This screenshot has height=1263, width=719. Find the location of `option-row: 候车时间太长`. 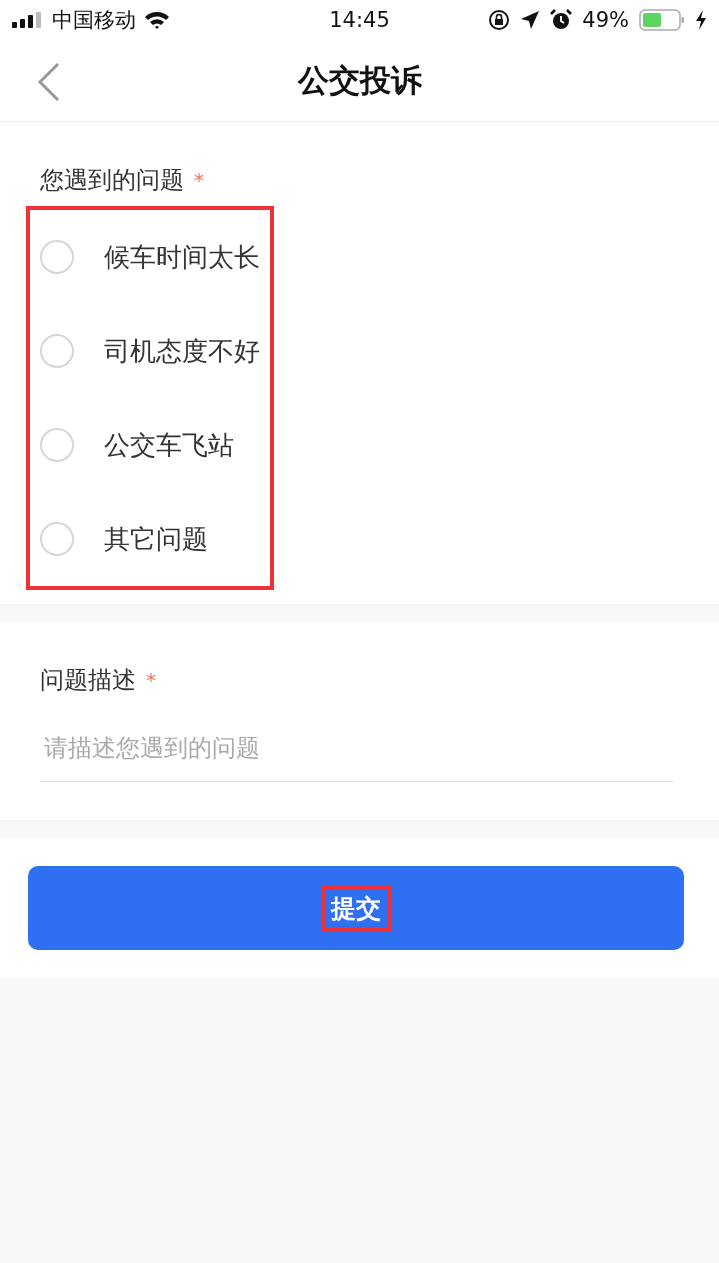

option-row: 候车时间太长 is located at coordinates (155, 257).